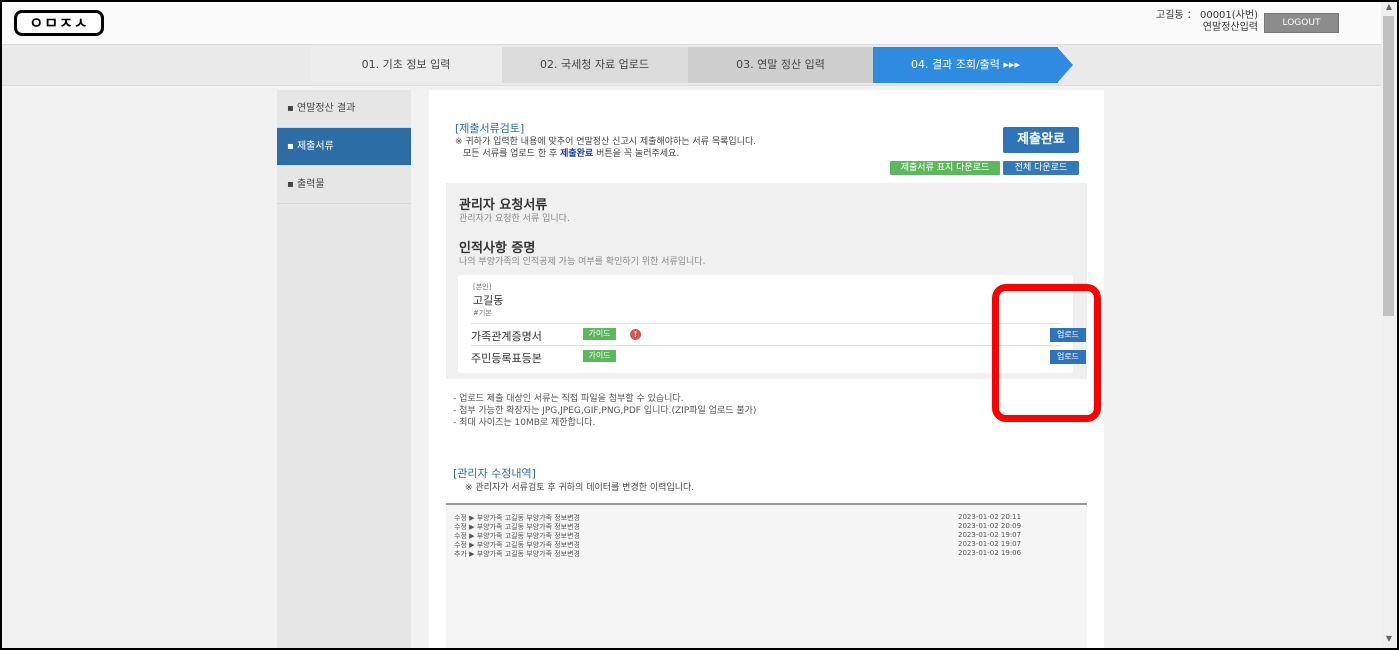 The width and height of the screenshot is (1399, 650). What do you see at coordinates (494, 473) in the screenshot?
I see `history-title: [관리자 수정내역]` at bounding box center [494, 473].